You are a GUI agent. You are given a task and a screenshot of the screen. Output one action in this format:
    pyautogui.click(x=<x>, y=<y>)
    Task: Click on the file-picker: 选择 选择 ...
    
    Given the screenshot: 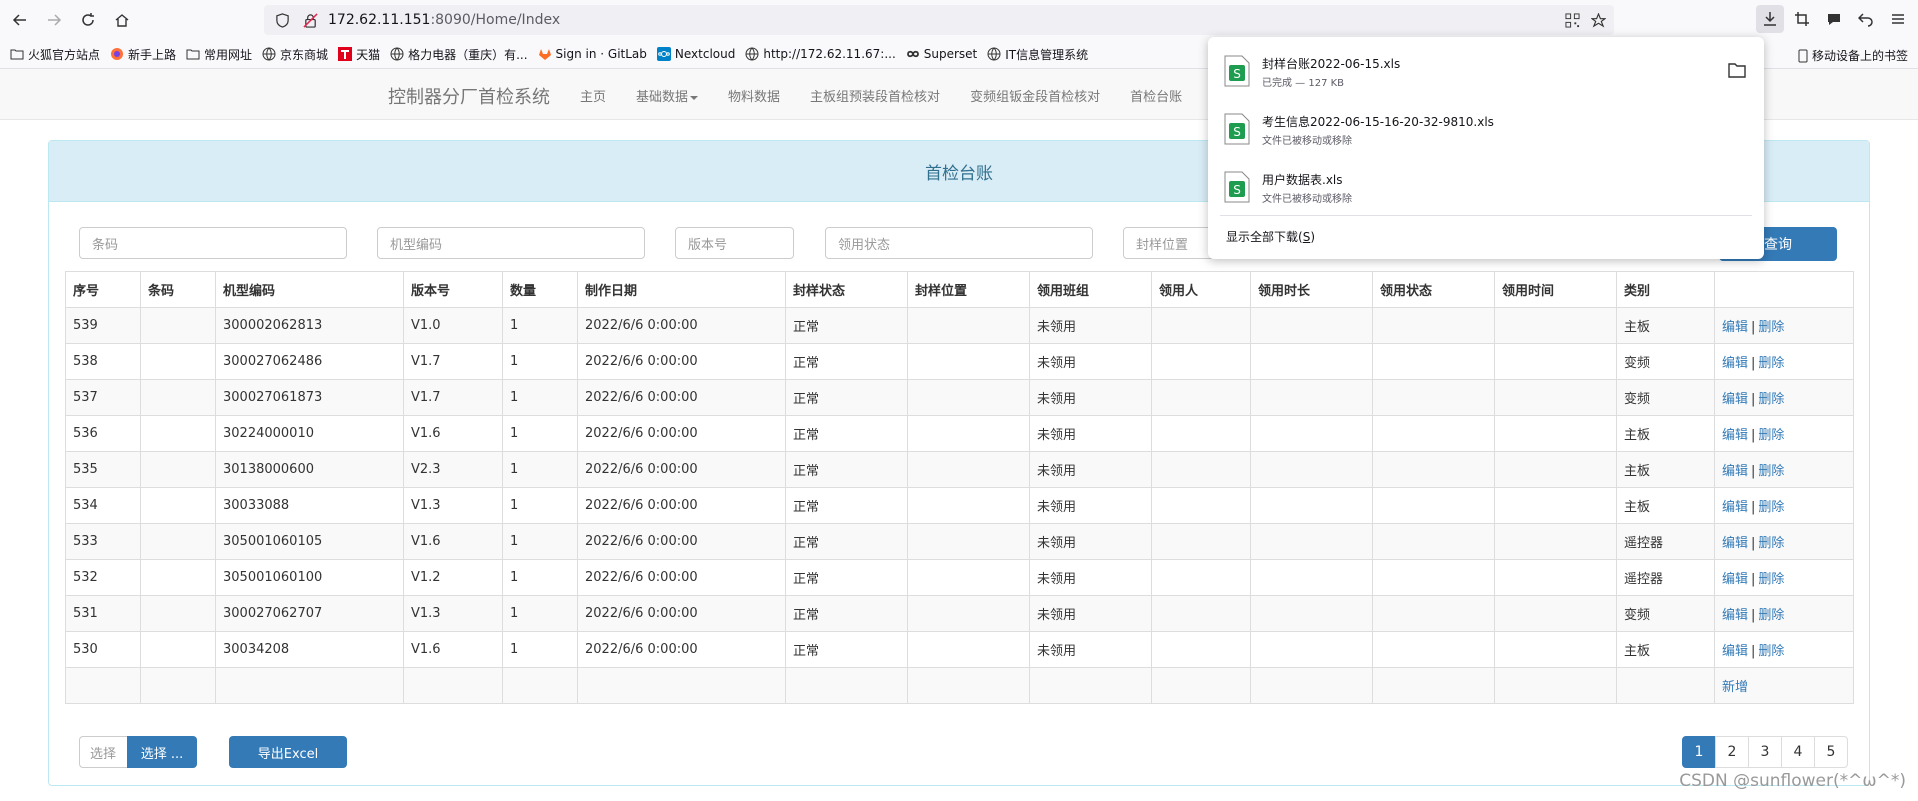 What is the action you would take?
    pyautogui.click(x=138, y=752)
    